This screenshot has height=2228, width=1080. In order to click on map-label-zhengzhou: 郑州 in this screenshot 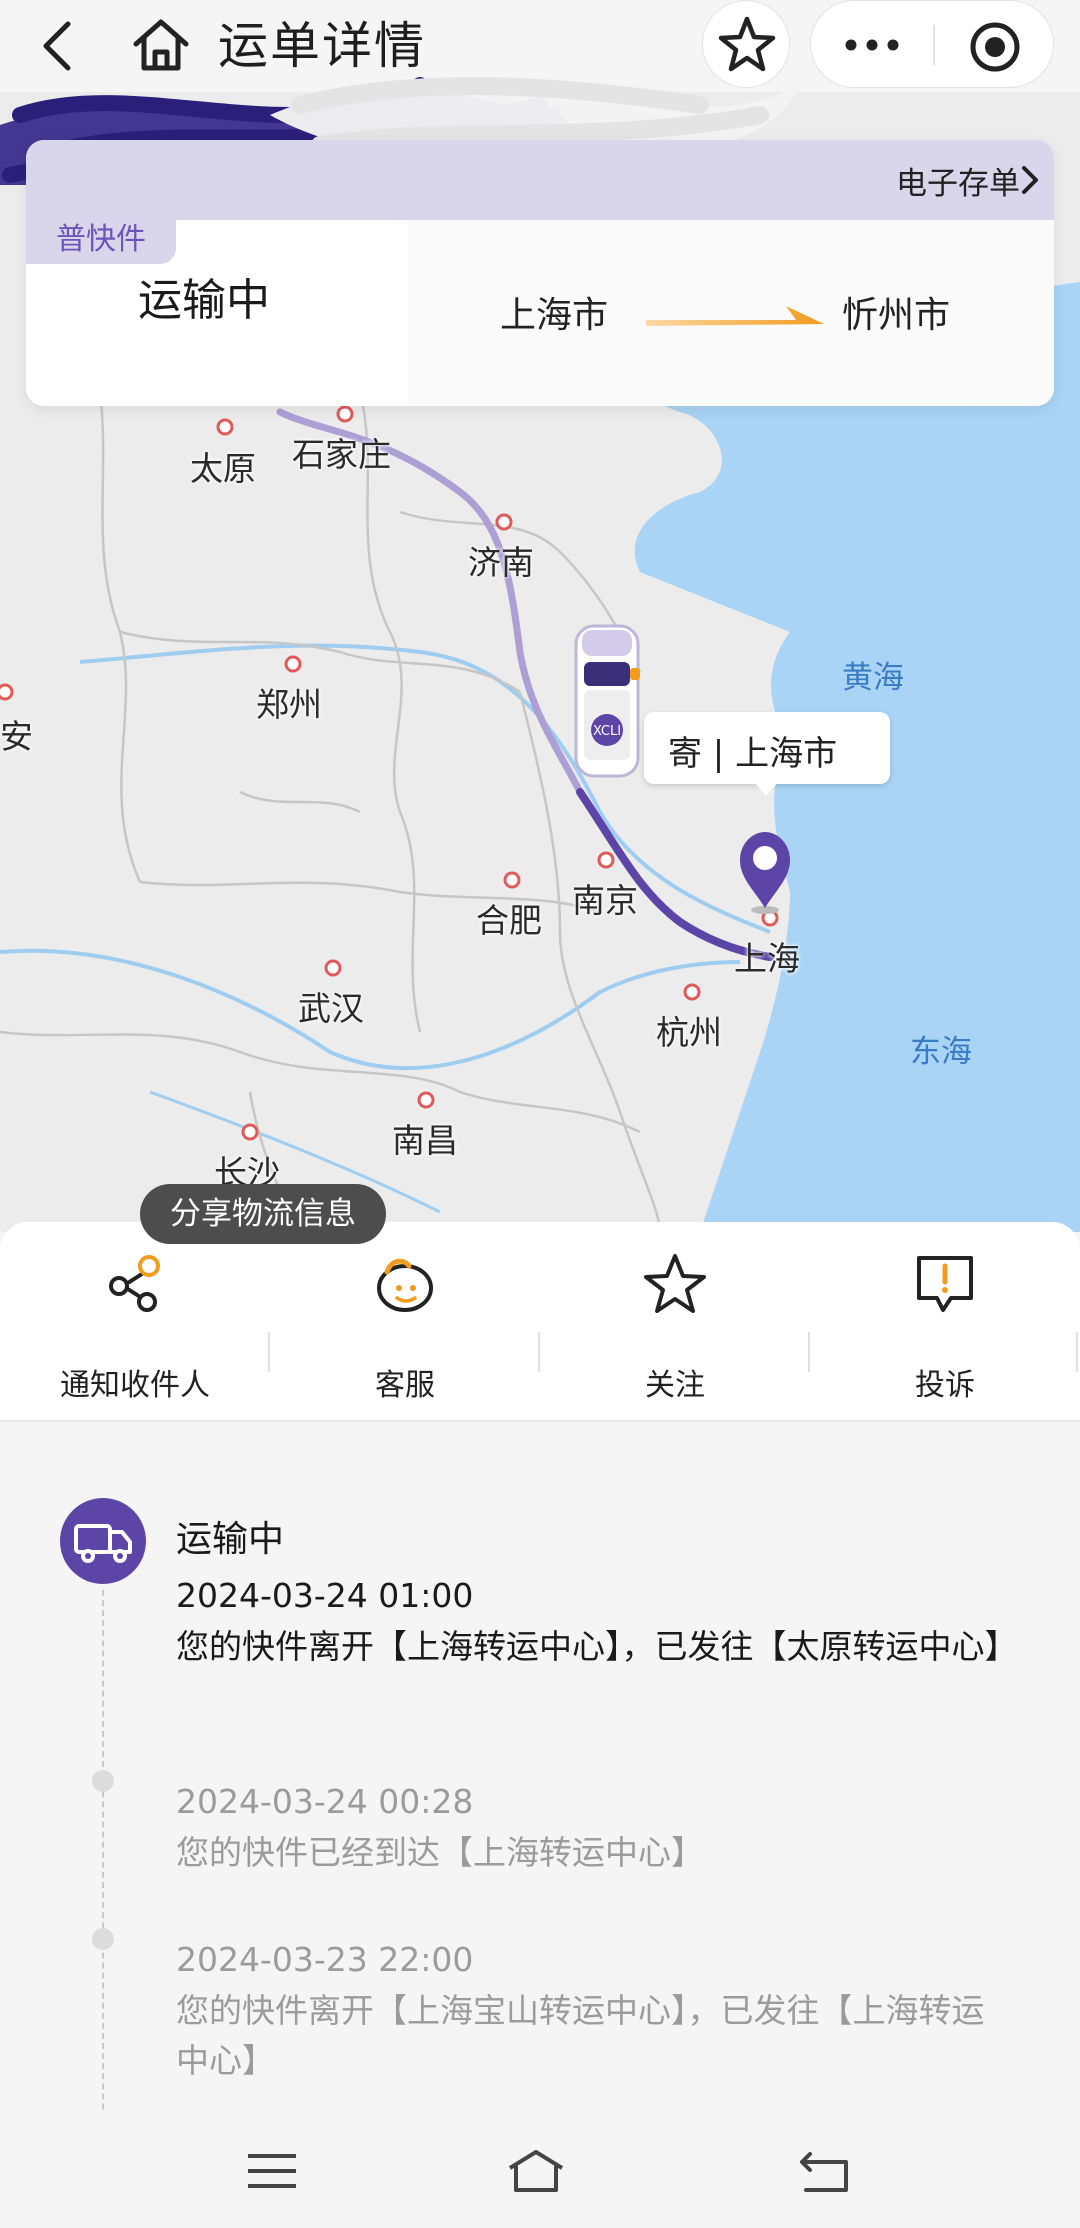, I will do `click(289, 704)`.